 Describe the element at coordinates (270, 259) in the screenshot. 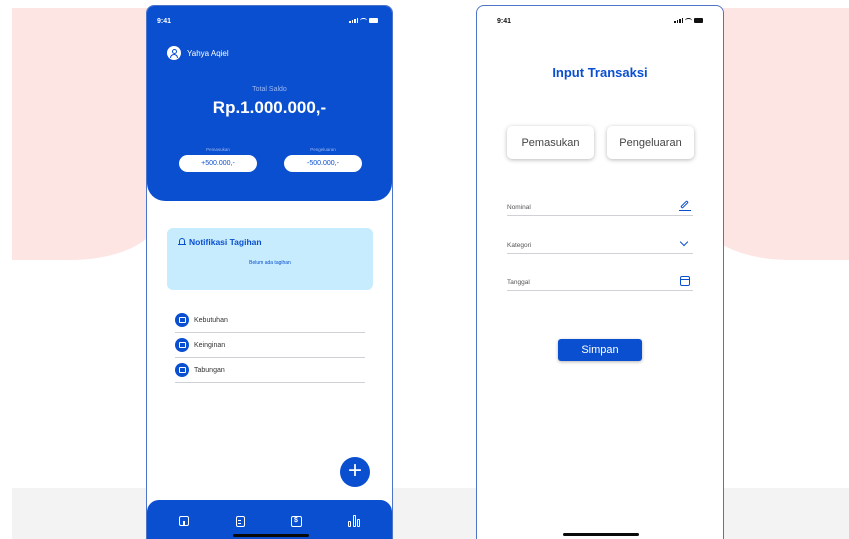

I see `bill-notification-card: Notifikasi Tagihan Belum ada tagihan` at that location.